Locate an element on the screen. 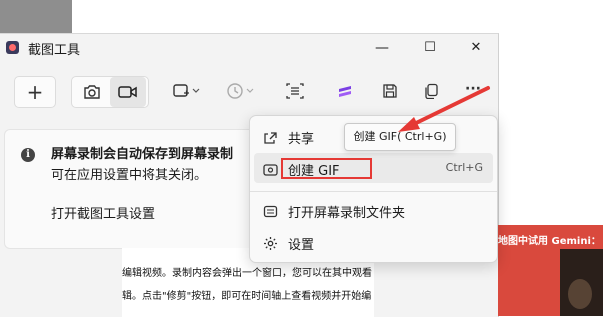 The width and height of the screenshot is (603, 317). copy-icon is located at coordinates (431, 91).